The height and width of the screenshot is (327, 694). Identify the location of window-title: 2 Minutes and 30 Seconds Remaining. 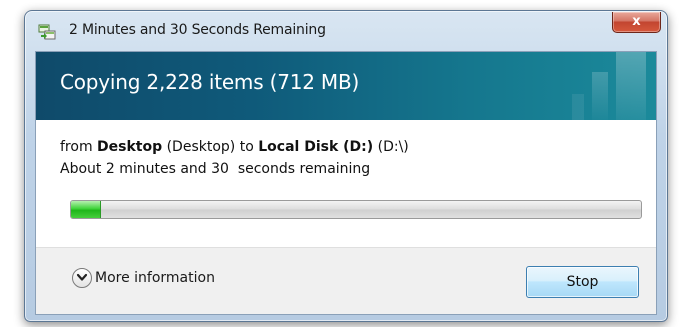
(197, 30).